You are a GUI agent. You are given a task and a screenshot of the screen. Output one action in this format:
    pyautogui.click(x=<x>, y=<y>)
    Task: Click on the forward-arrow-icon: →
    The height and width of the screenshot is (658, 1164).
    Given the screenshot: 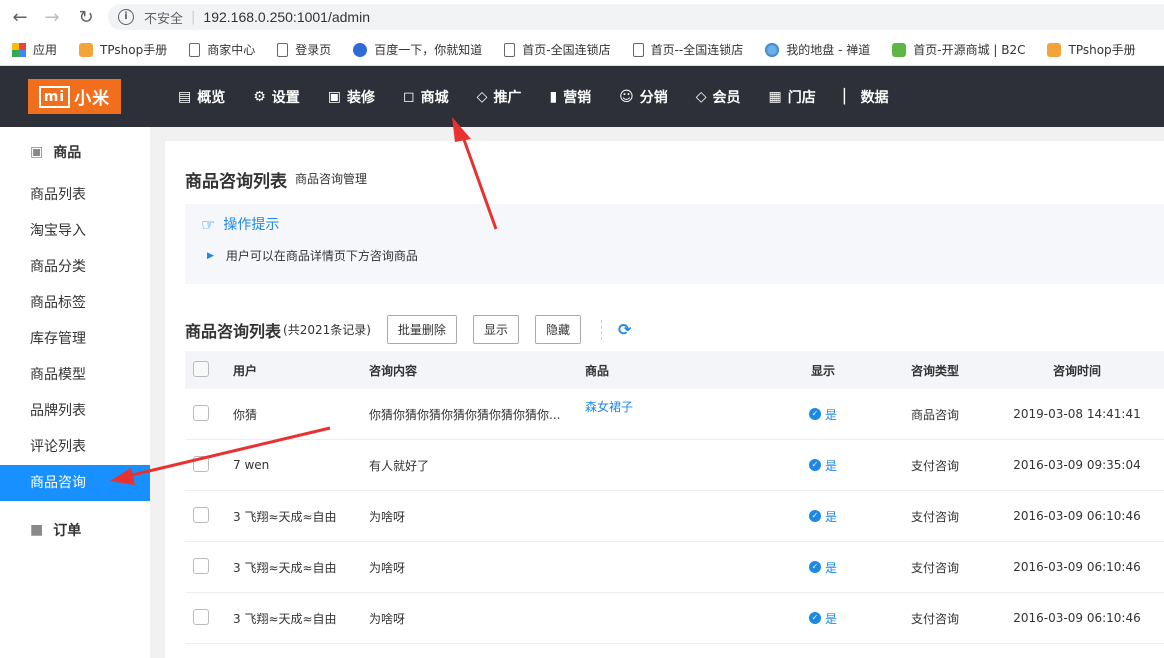 What is the action you would take?
    pyautogui.click(x=52, y=17)
    